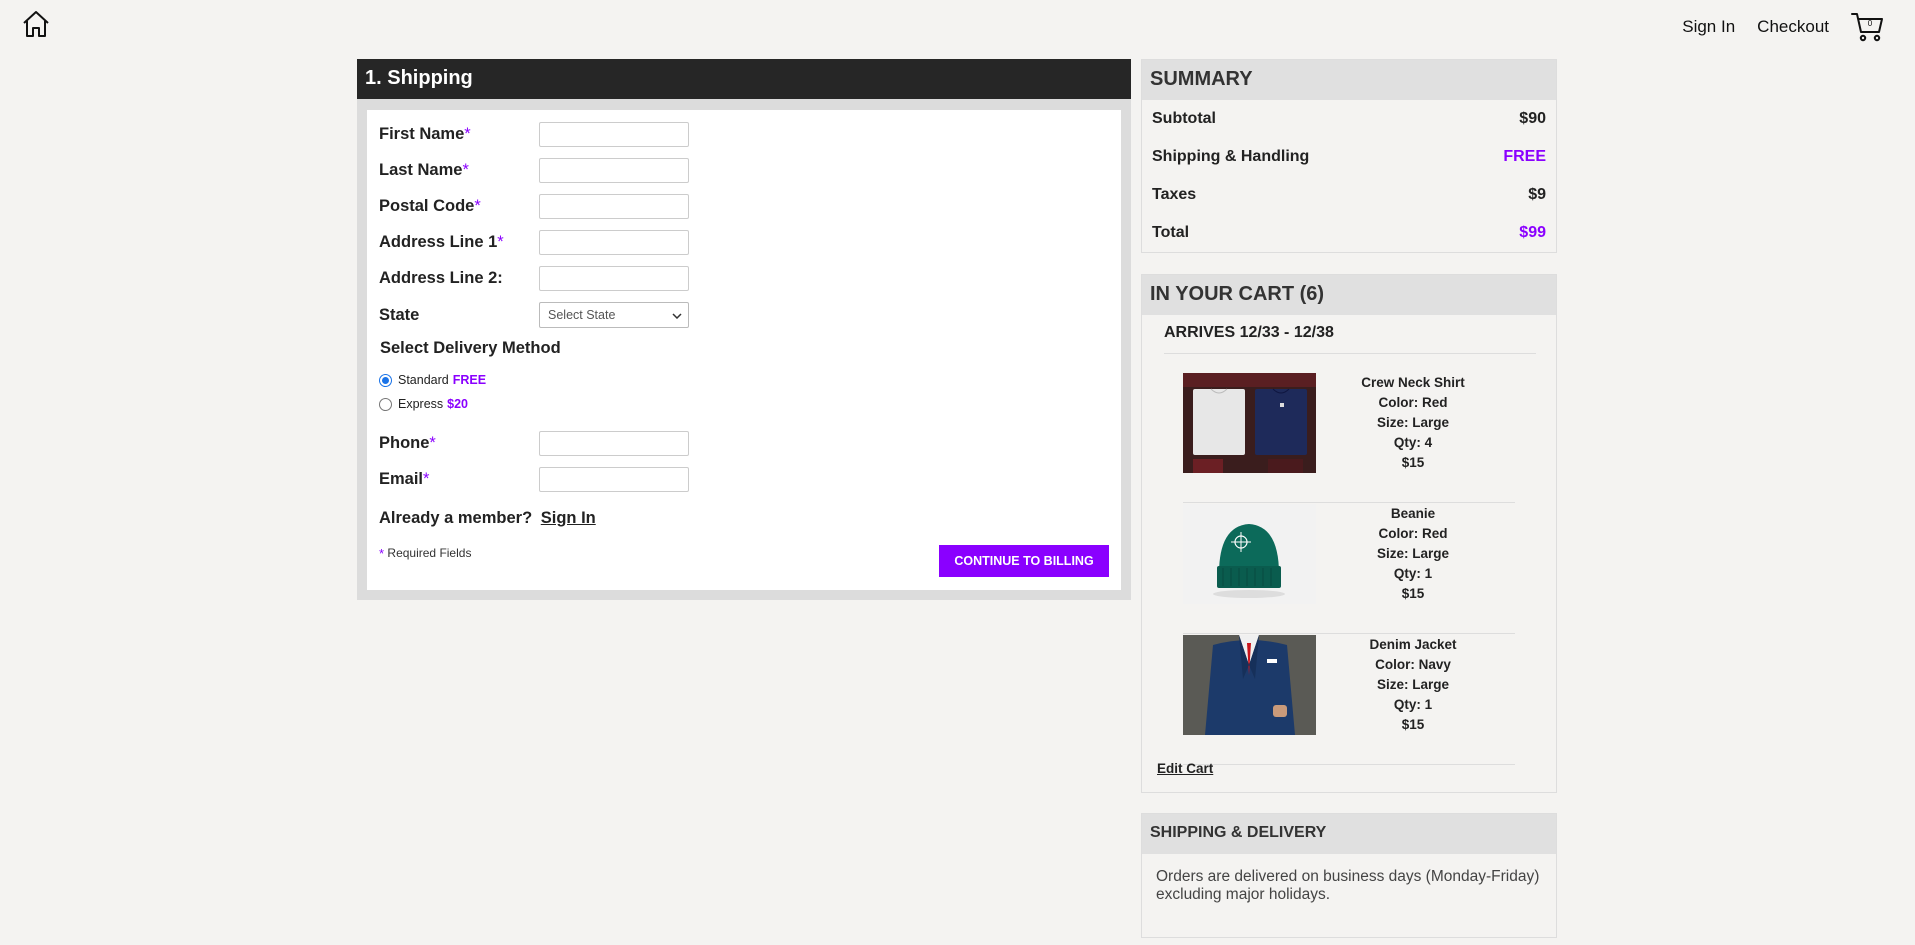 Image resolution: width=1915 pixels, height=945 pixels. Describe the element at coordinates (421, 170) in the screenshot. I see `last-name-label: Last Name` at that location.